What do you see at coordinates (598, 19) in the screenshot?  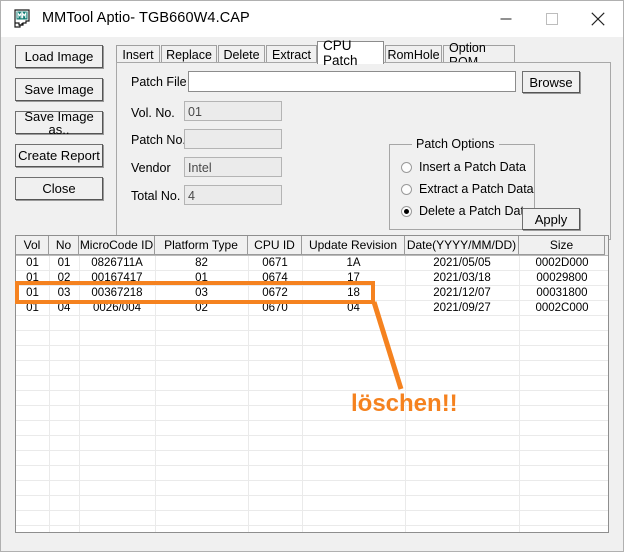 I see `close-window-button` at bounding box center [598, 19].